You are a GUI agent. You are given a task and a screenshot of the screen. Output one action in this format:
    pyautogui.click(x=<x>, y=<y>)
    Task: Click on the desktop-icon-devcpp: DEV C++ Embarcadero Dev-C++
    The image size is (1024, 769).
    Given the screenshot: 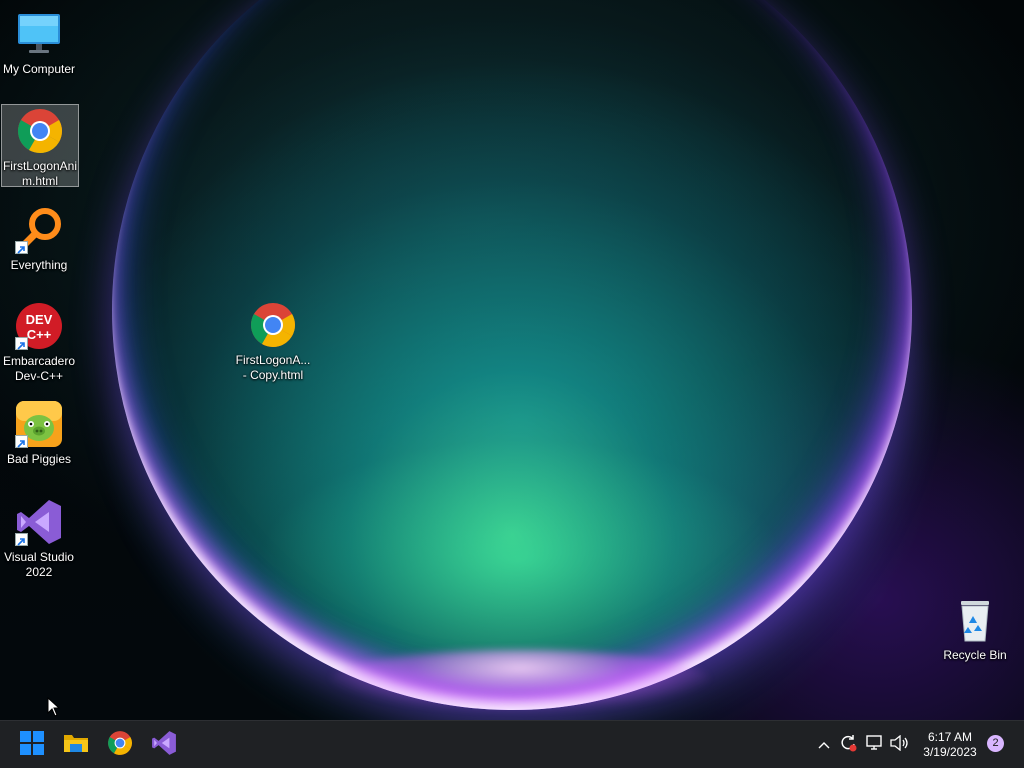 What is the action you would take?
    pyautogui.click(x=39, y=342)
    